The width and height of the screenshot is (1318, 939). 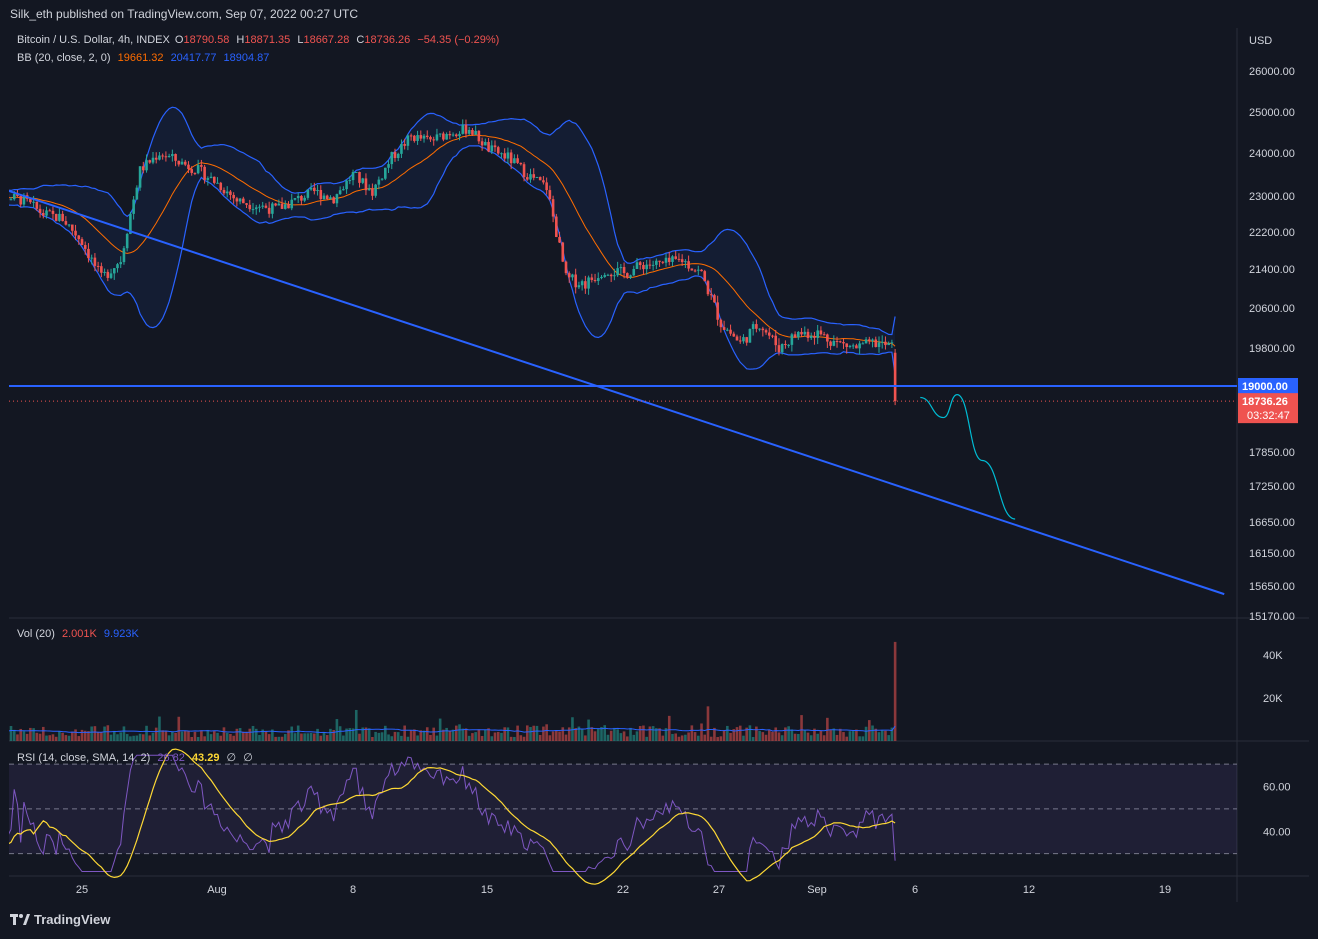 I want to click on price-tick-label: 19800.00, so click(x=1272, y=349).